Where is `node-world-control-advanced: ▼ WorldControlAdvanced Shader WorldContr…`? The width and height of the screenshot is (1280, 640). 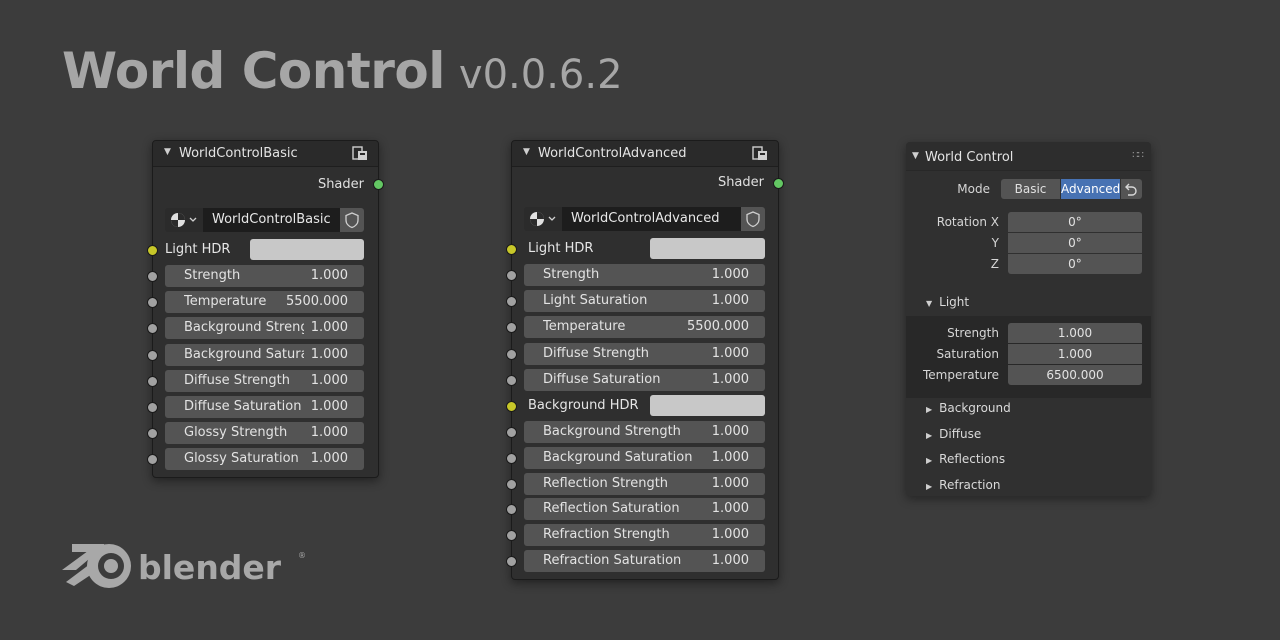
node-world-control-advanced: ▼ WorldControlAdvanced Shader WorldContr… is located at coordinates (645, 360).